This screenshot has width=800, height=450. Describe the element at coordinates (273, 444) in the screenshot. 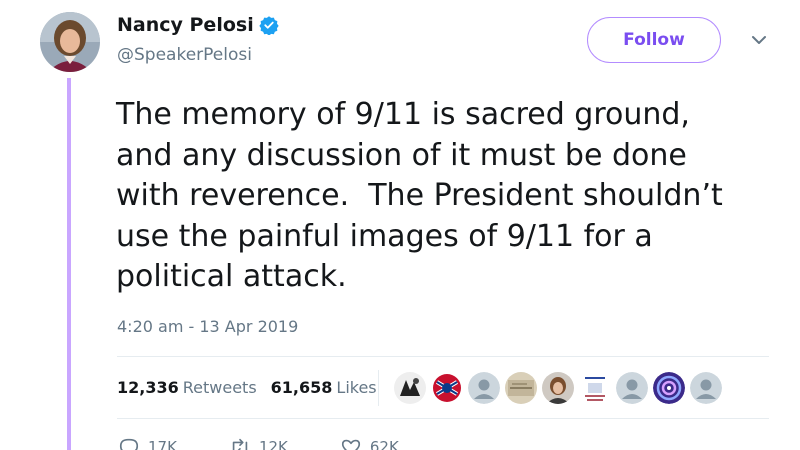

I see `retweet-count: 12K` at that location.